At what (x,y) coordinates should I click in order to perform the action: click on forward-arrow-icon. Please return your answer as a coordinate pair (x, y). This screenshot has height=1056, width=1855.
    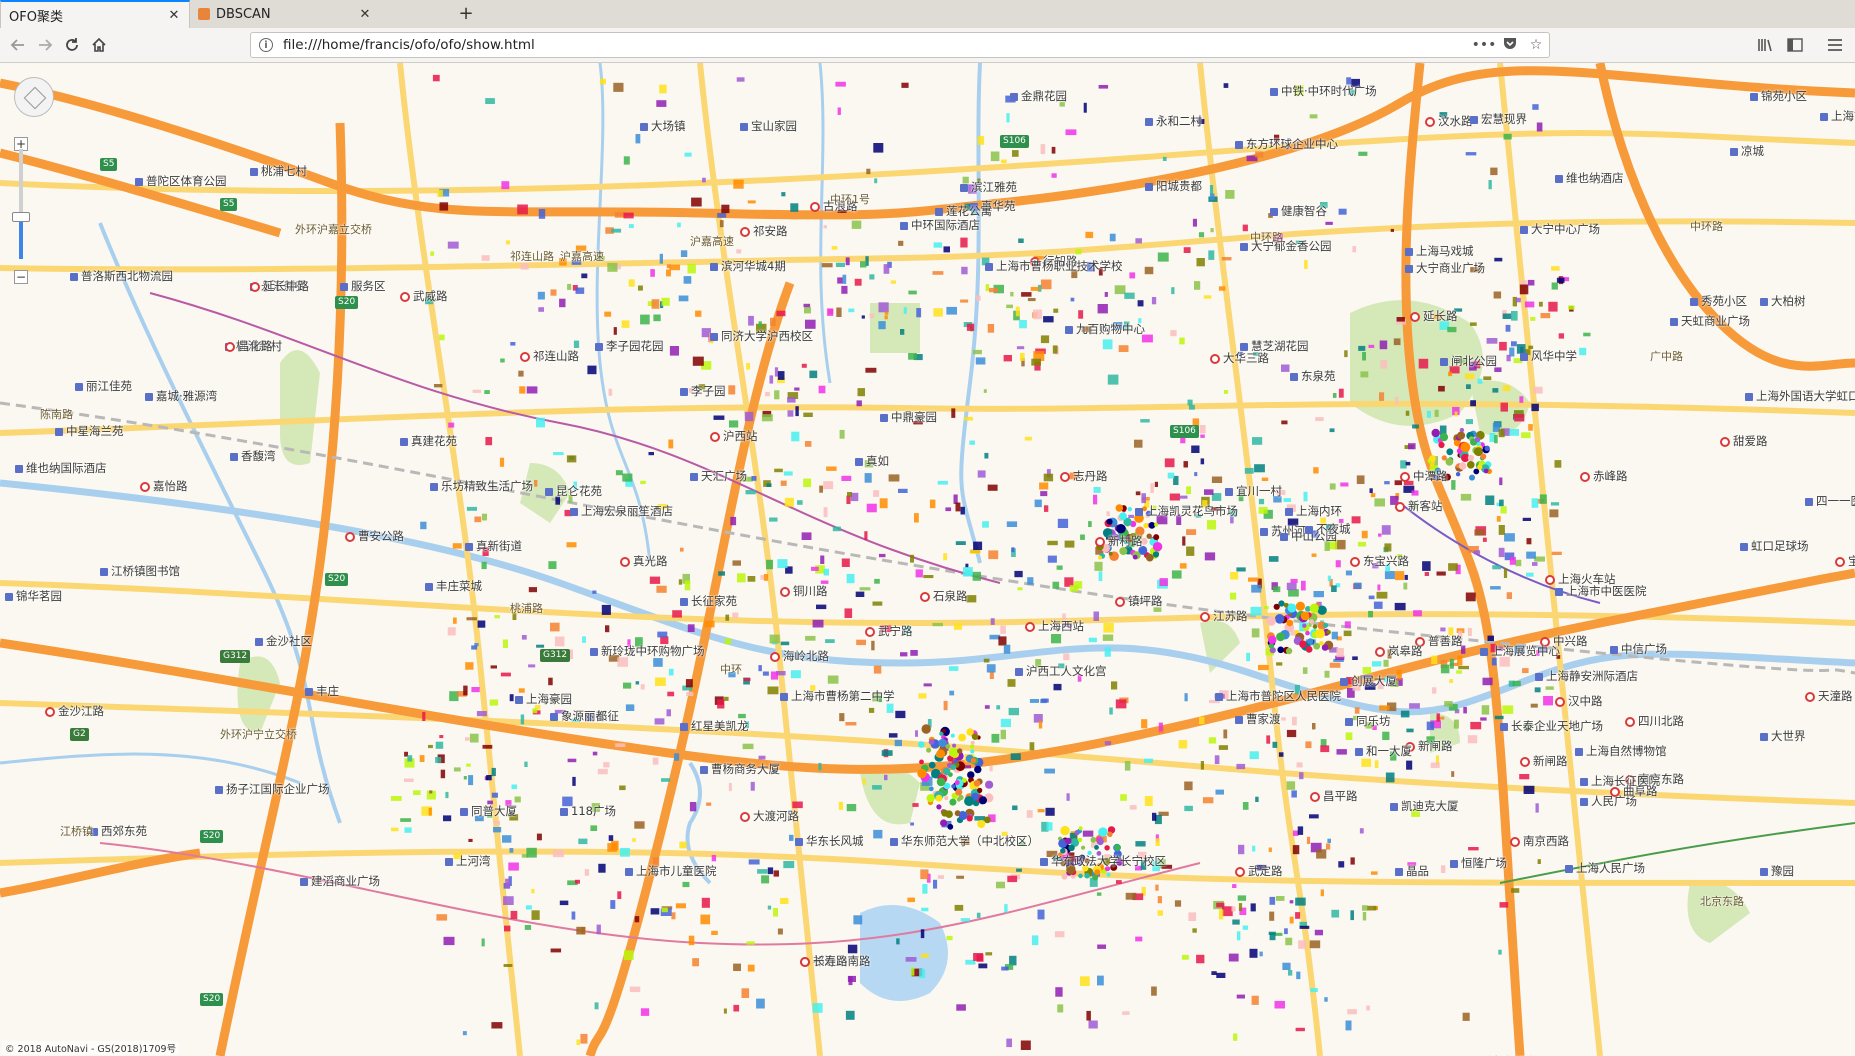
    Looking at the image, I should click on (45, 45).